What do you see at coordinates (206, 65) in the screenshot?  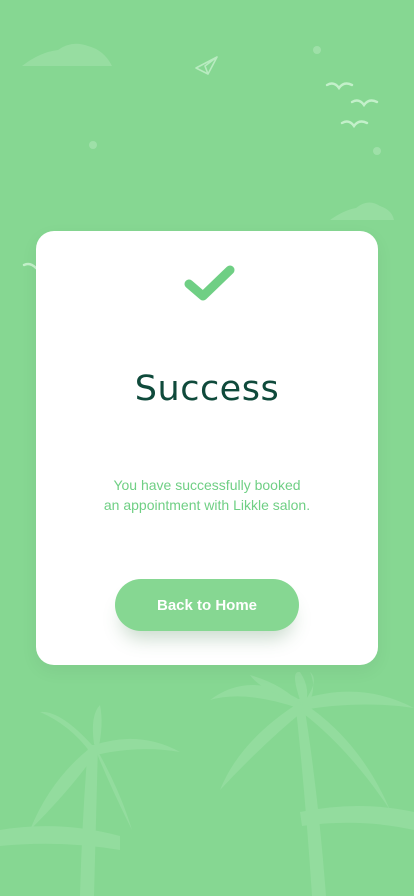 I see `paper-plane-icon` at bounding box center [206, 65].